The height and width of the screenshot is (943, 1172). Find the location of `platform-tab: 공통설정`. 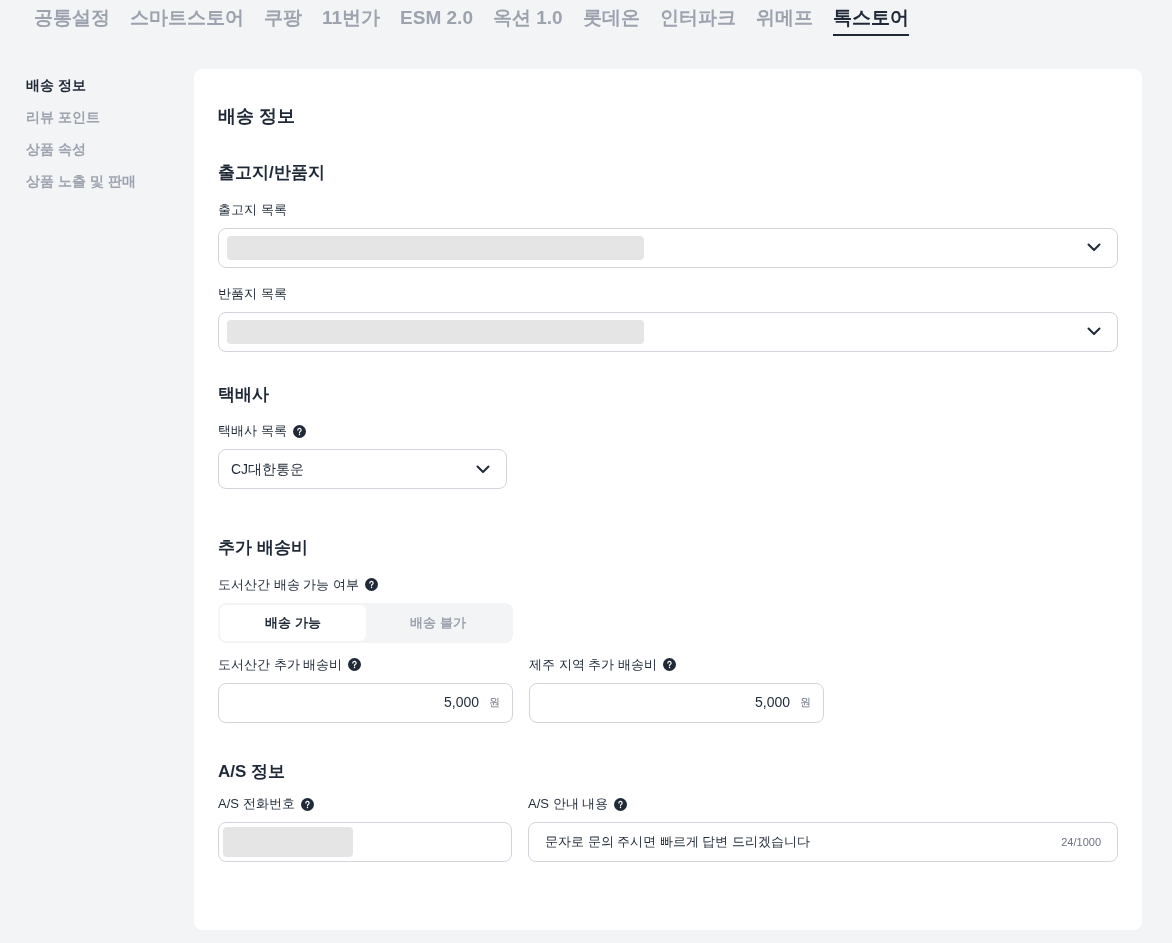

platform-tab: 공통설정 is located at coordinates (72, 18).